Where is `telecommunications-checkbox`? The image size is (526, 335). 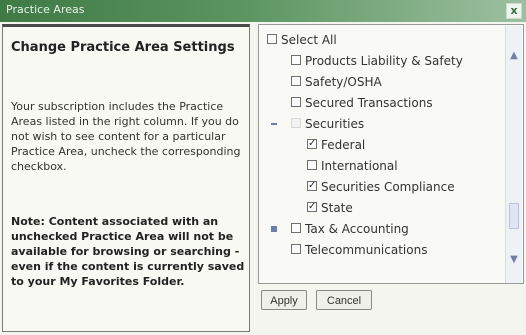
telecommunications-checkbox is located at coordinates (296, 249).